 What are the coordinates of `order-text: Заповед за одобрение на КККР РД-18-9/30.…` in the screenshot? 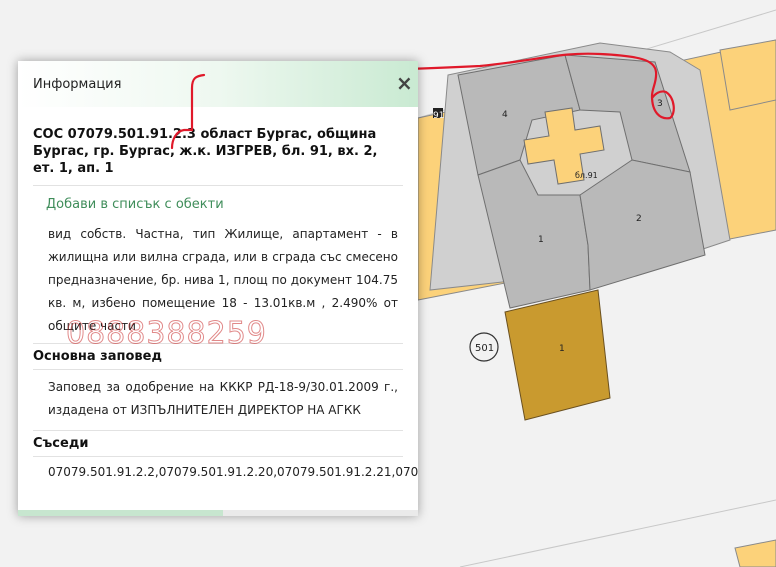 It's located at (223, 398).